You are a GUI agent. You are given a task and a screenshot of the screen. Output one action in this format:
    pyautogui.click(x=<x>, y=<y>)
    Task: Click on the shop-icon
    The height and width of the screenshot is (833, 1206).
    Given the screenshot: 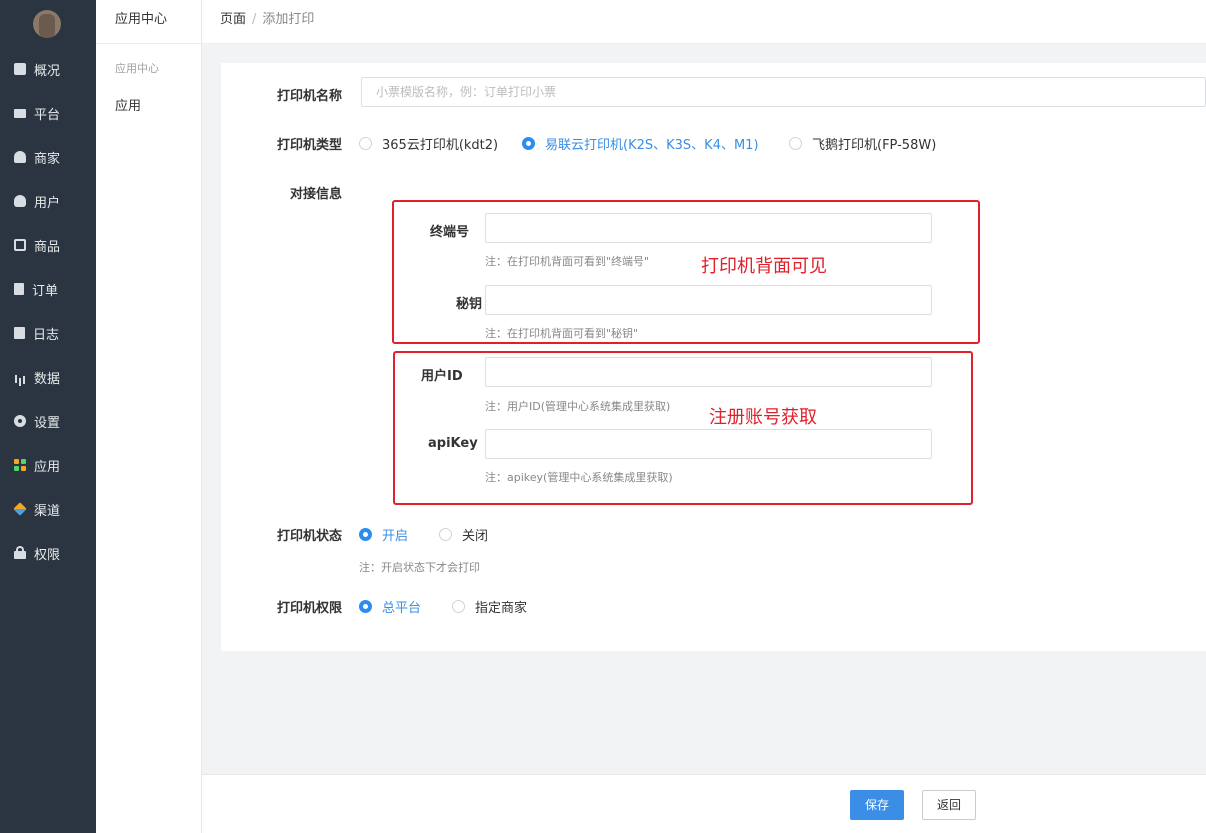 What is the action you would take?
    pyautogui.click(x=20, y=157)
    